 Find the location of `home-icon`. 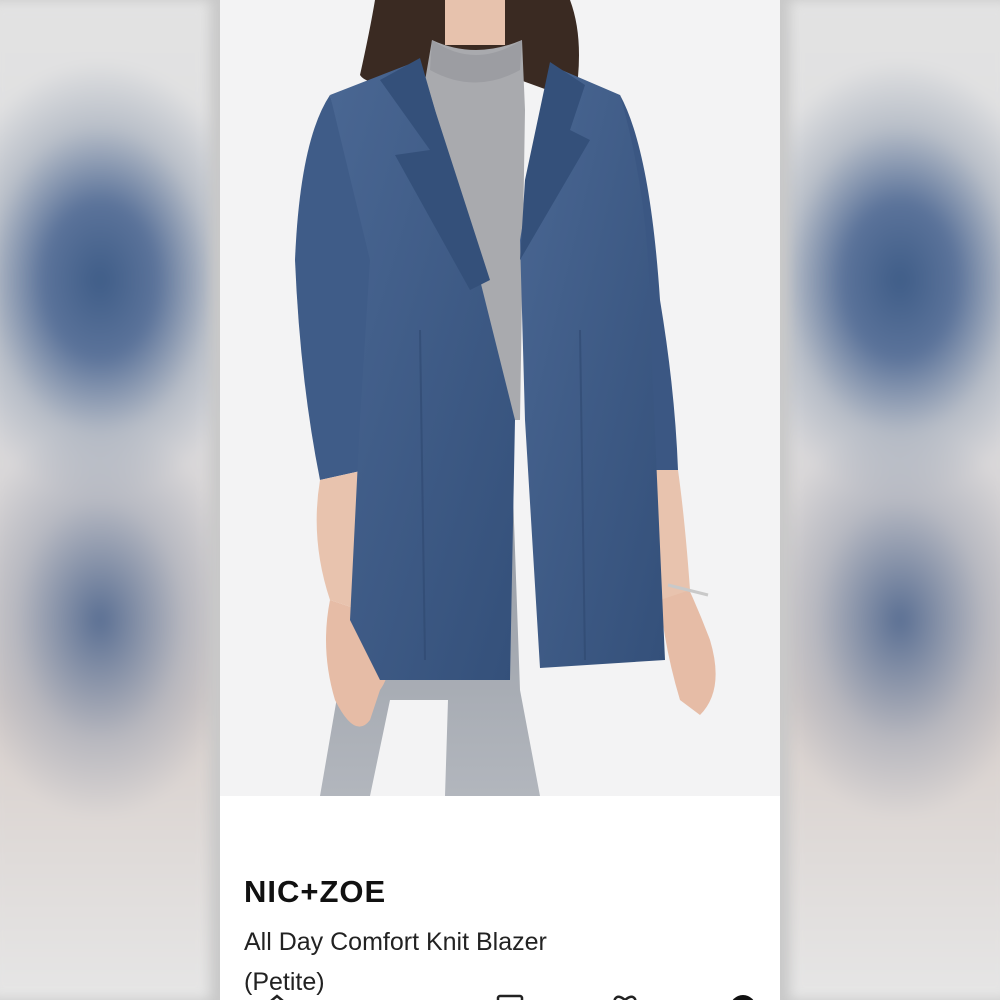

home-icon is located at coordinates (277, 997).